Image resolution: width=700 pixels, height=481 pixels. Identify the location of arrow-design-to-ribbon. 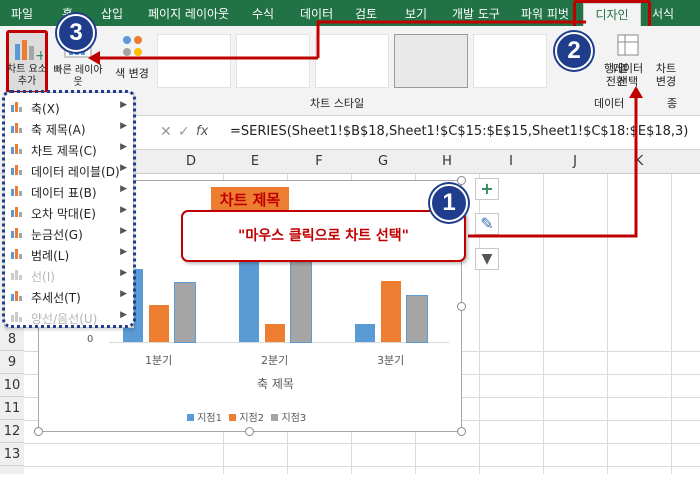
(451, 39).